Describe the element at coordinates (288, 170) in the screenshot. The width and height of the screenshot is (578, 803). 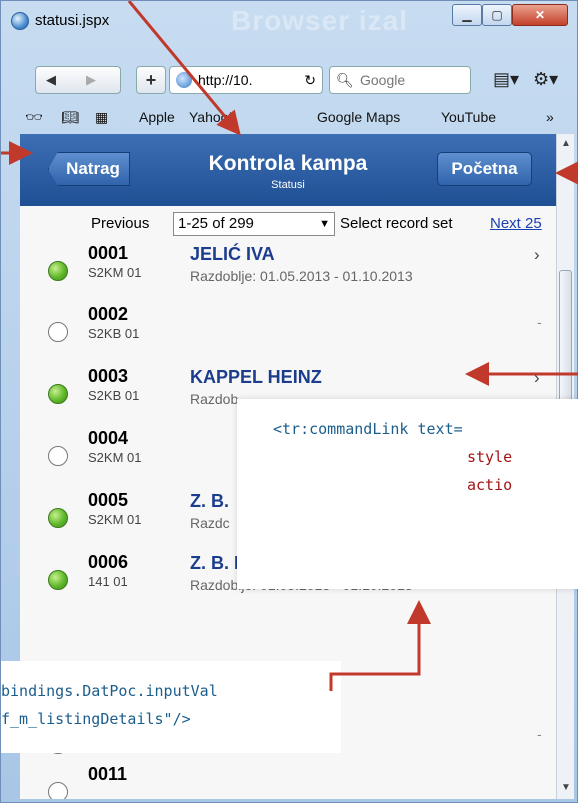
I see `app-header: Natrag Kontrola kampa Statusi Početna` at that location.